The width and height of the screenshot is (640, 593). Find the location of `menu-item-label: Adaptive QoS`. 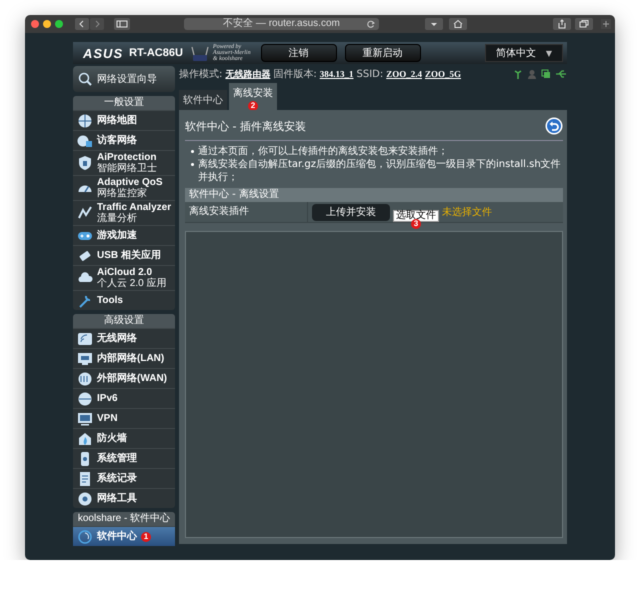

menu-item-label: Adaptive QoS is located at coordinates (130, 182).